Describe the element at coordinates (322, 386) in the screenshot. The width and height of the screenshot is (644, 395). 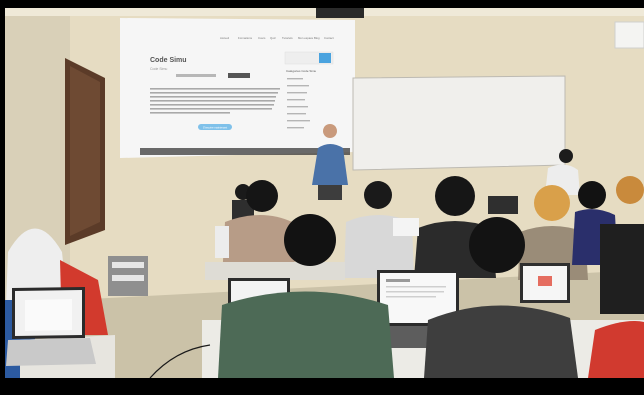
I see `bottom-bar` at that location.